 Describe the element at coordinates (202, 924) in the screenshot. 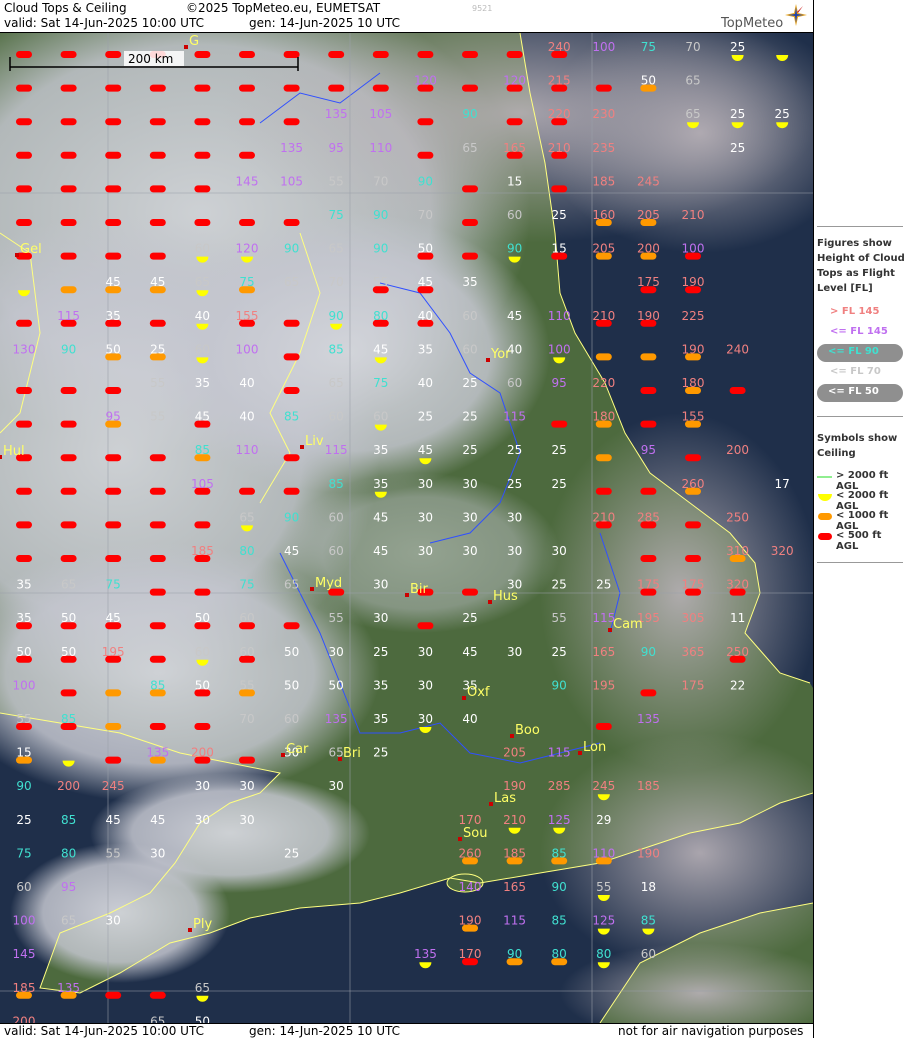

I see `city-label: Ply` at that location.